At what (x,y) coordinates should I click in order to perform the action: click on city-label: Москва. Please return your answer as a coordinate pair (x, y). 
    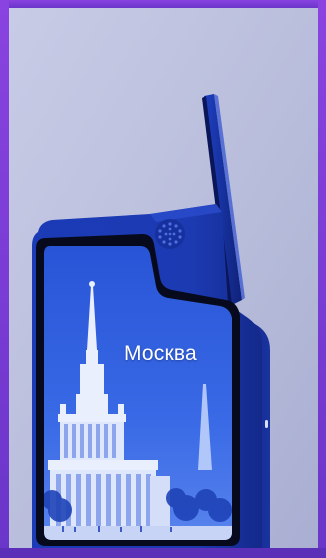
    Looking at the image, I should click on (160, 353).